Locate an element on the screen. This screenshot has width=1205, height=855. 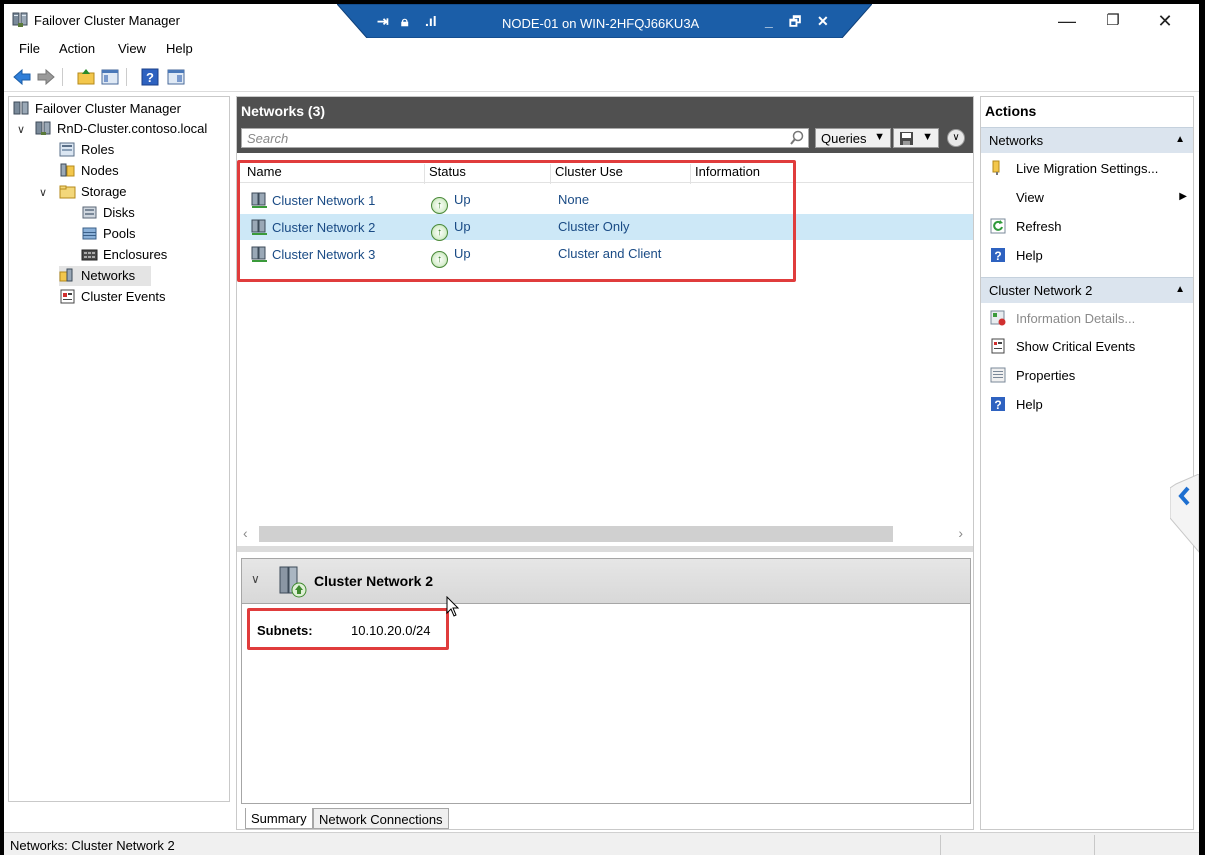
tab-network-connections: Network Connections is located at coordinates (381, 818).